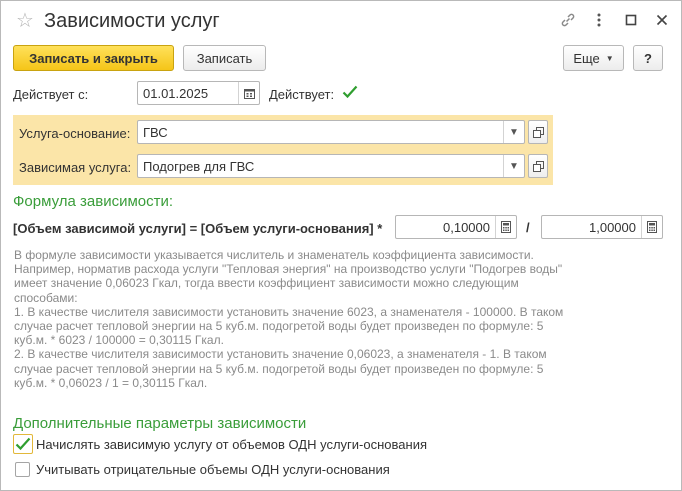  Describe the element at coordinates (23, 444) in the screenshot. I see `charge-odn-checkbox` at that location.